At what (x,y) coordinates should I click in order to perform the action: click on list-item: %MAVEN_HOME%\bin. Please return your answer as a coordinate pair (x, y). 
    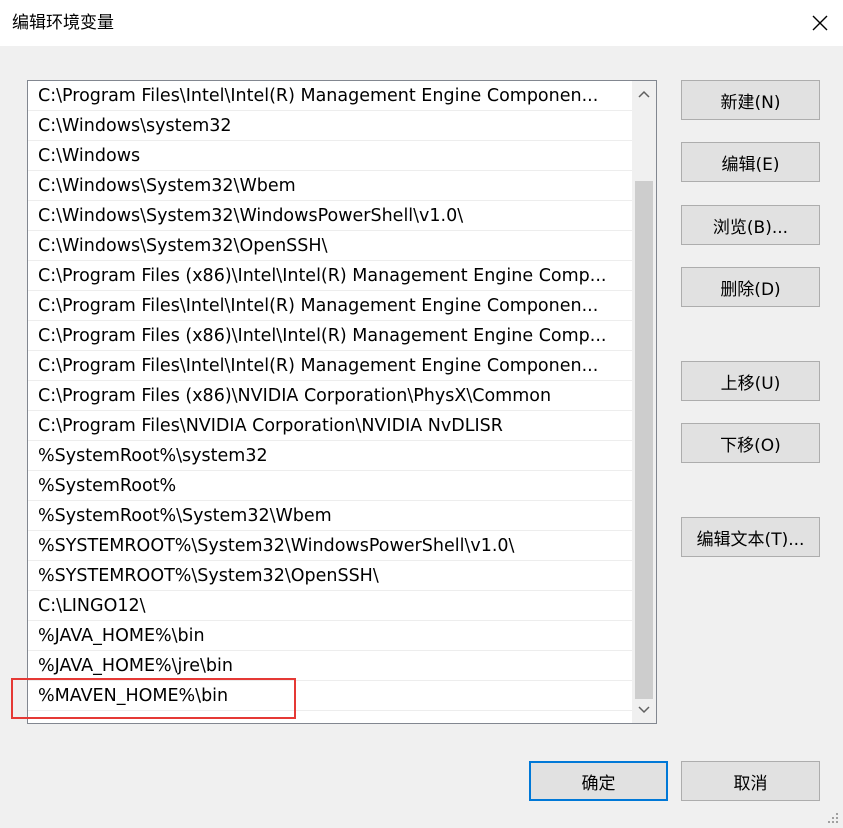
    Looking at the image, I should click on (330, 696).